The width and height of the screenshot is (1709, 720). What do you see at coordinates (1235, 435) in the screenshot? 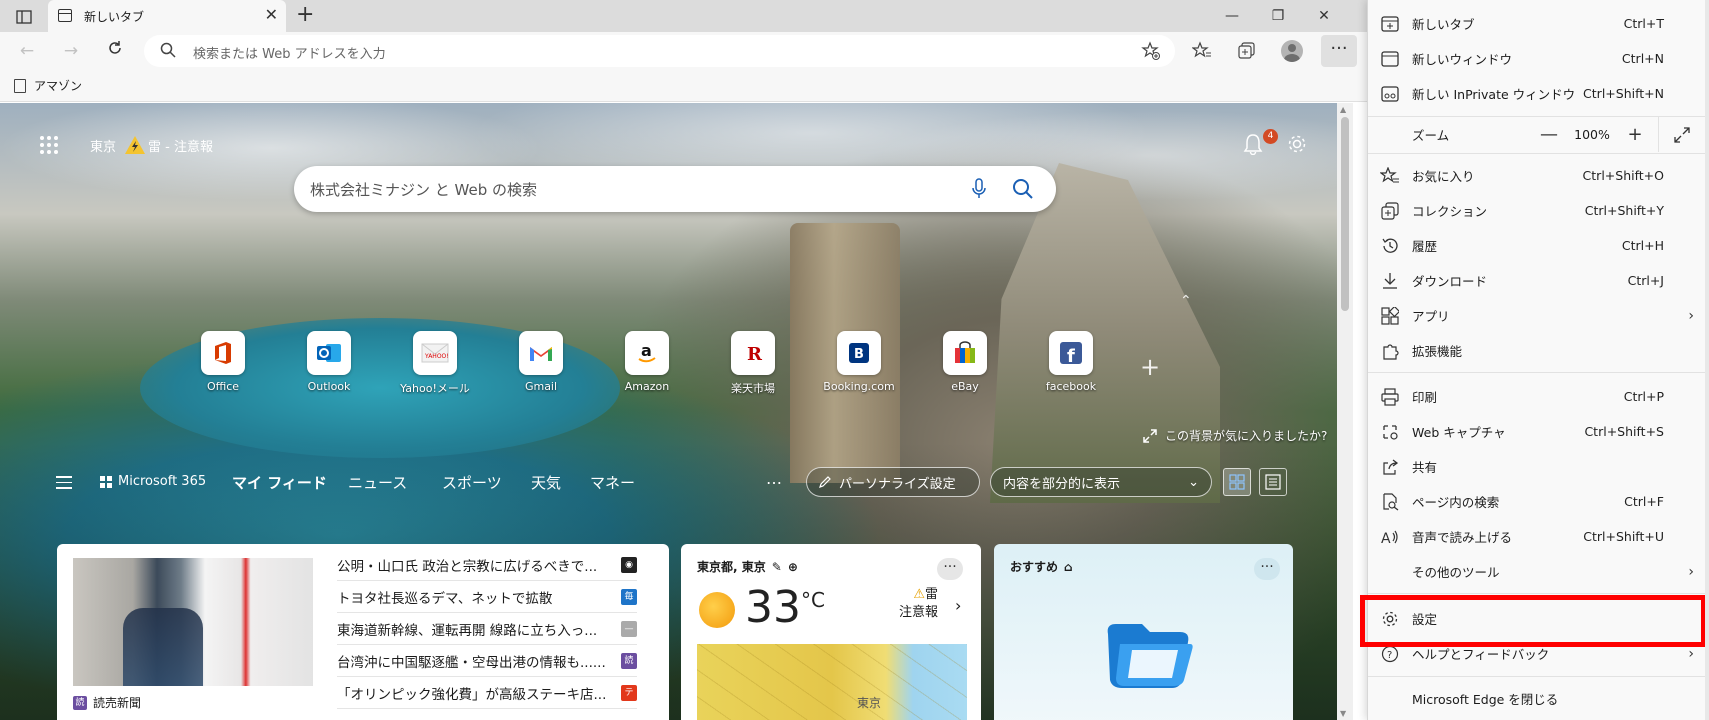
I see `like-background-link: この背景が気に入りましたか?` at bounding box center [1235, 435].